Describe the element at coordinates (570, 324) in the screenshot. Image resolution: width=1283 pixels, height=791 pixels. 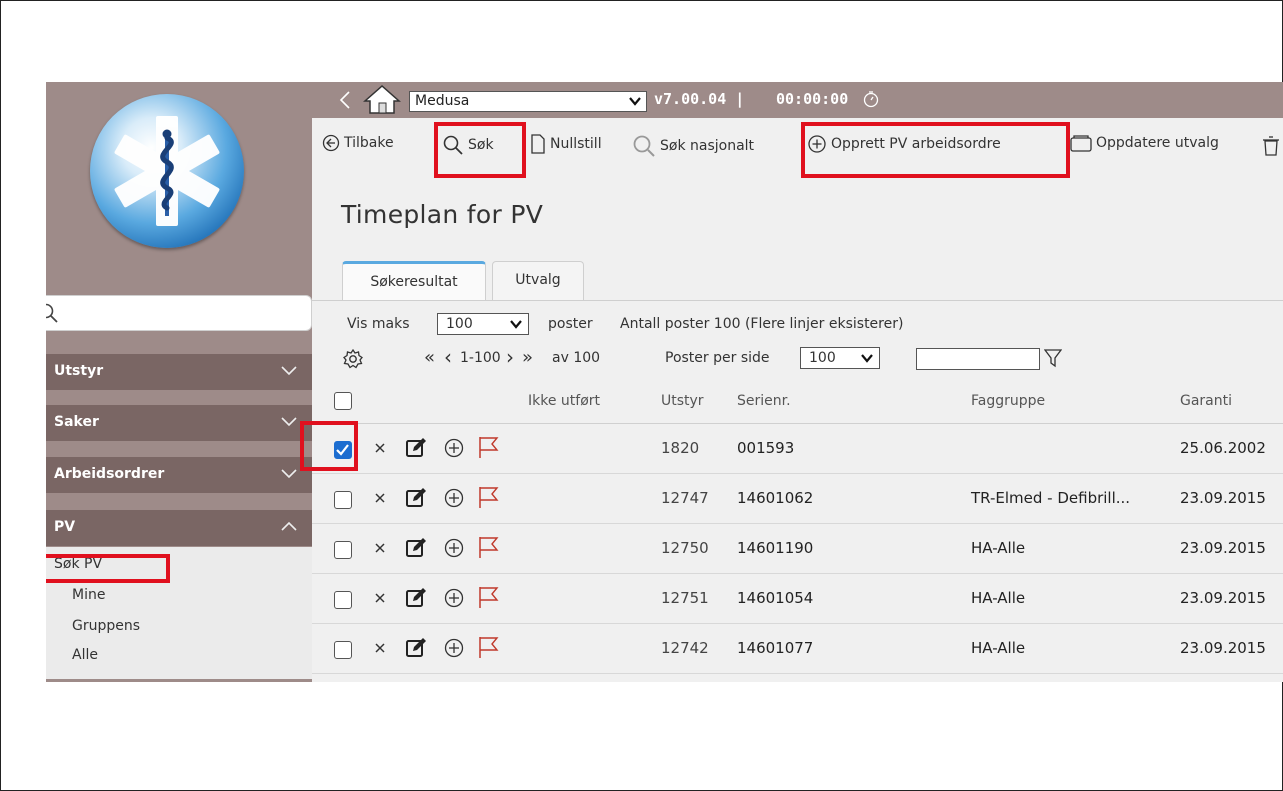
I see `poster-label: poster` at that location.